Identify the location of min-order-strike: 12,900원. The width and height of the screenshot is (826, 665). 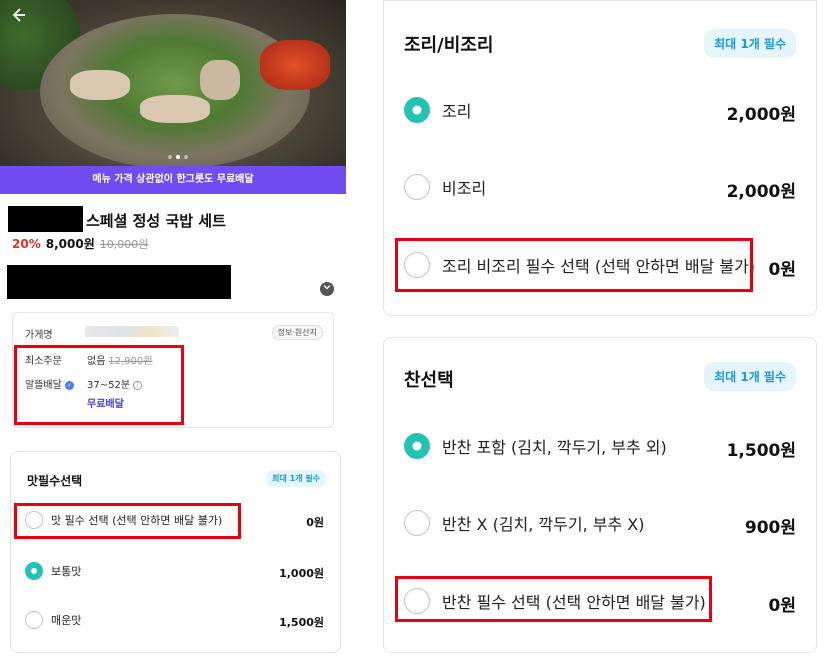
(130, 361).